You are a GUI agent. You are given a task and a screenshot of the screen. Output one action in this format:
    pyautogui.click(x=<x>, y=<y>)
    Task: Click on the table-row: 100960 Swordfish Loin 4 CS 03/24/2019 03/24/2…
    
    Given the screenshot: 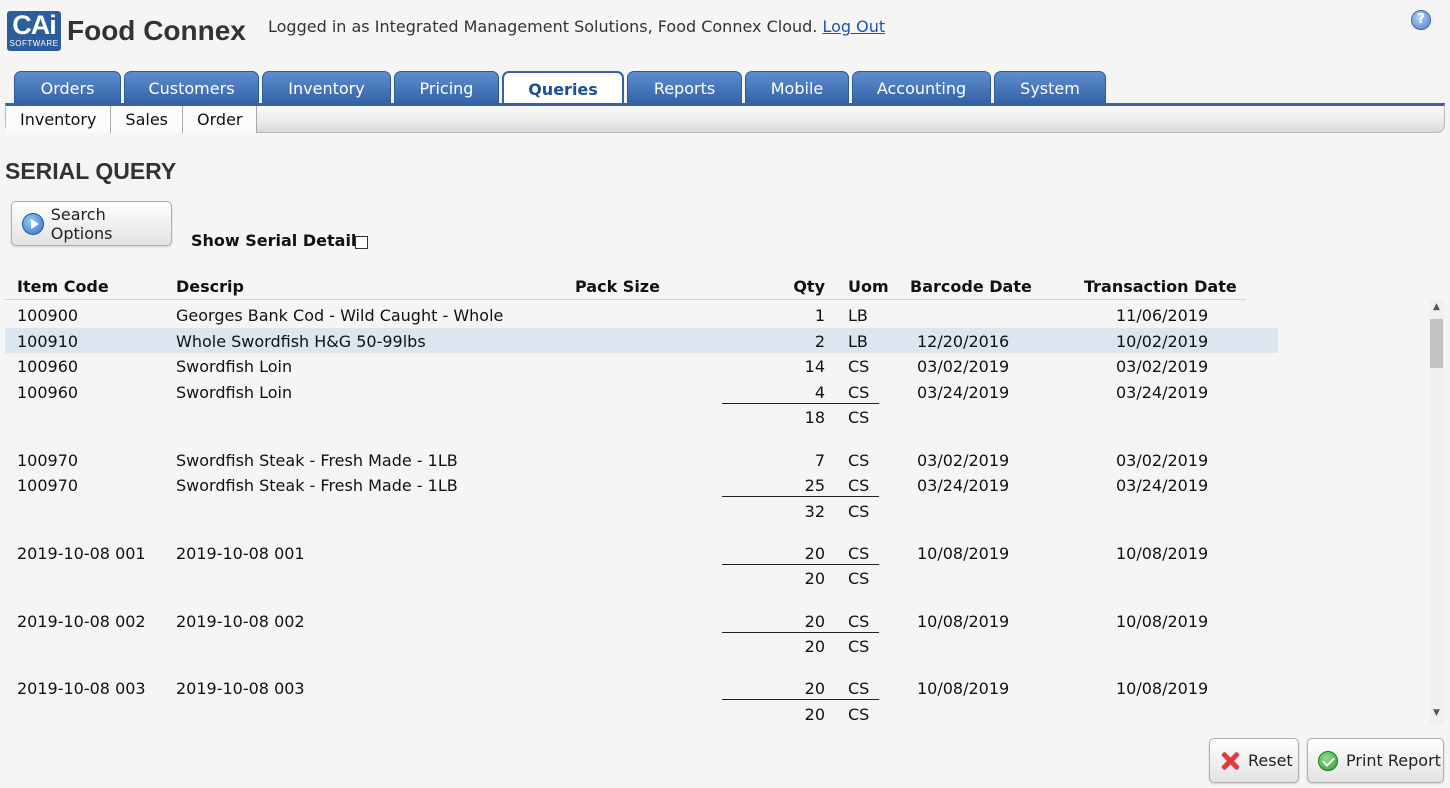 What is the action you would take?
    pyautogui.click(x=641, y=391)
    